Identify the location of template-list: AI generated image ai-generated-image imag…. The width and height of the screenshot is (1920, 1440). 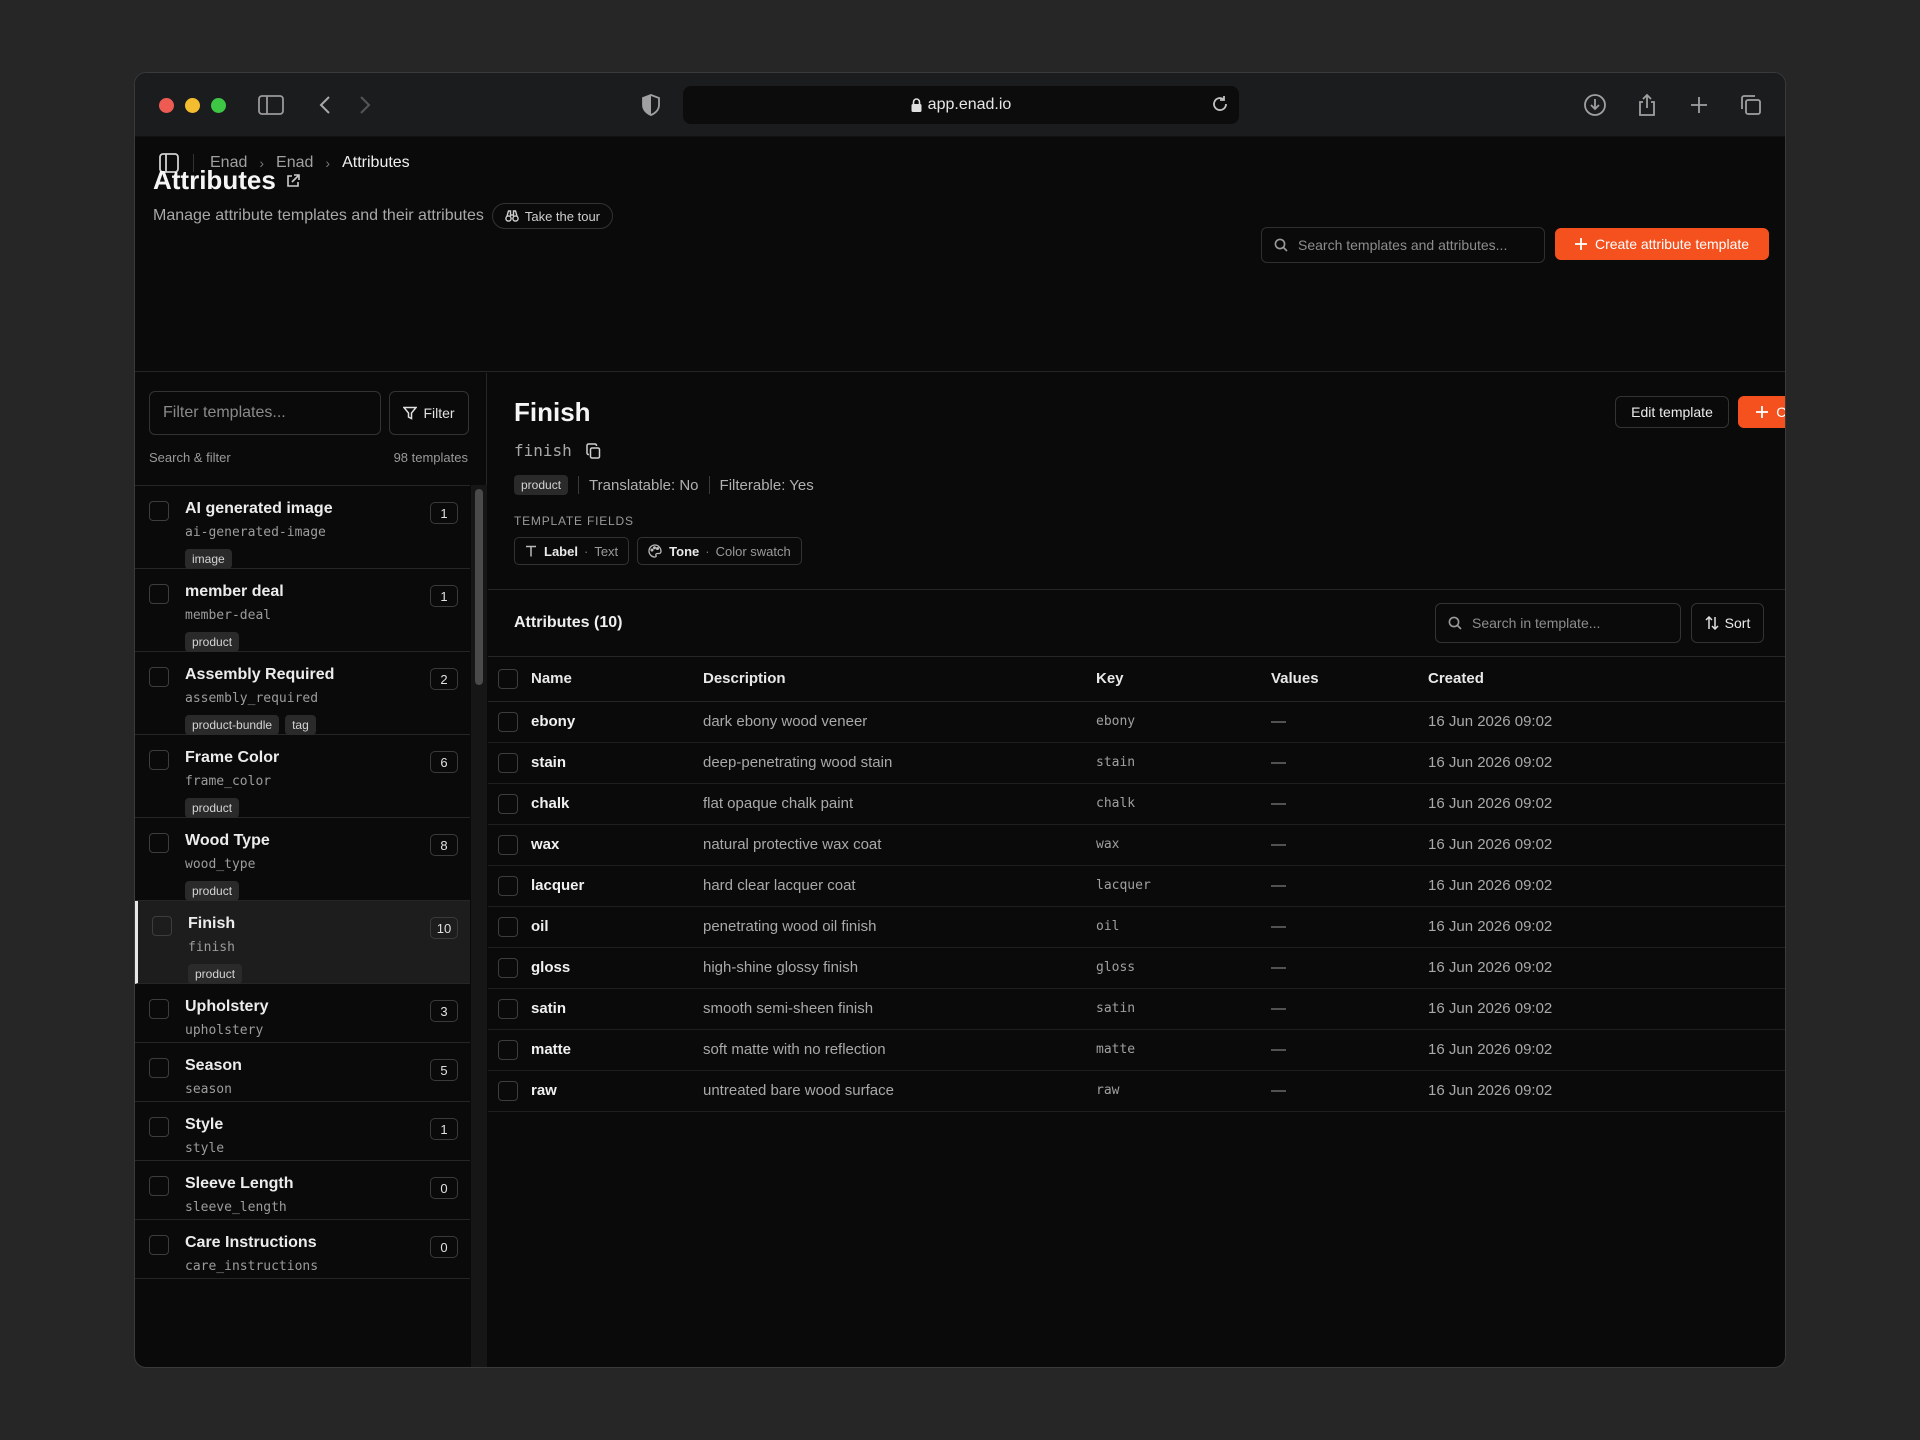
(302, 926).